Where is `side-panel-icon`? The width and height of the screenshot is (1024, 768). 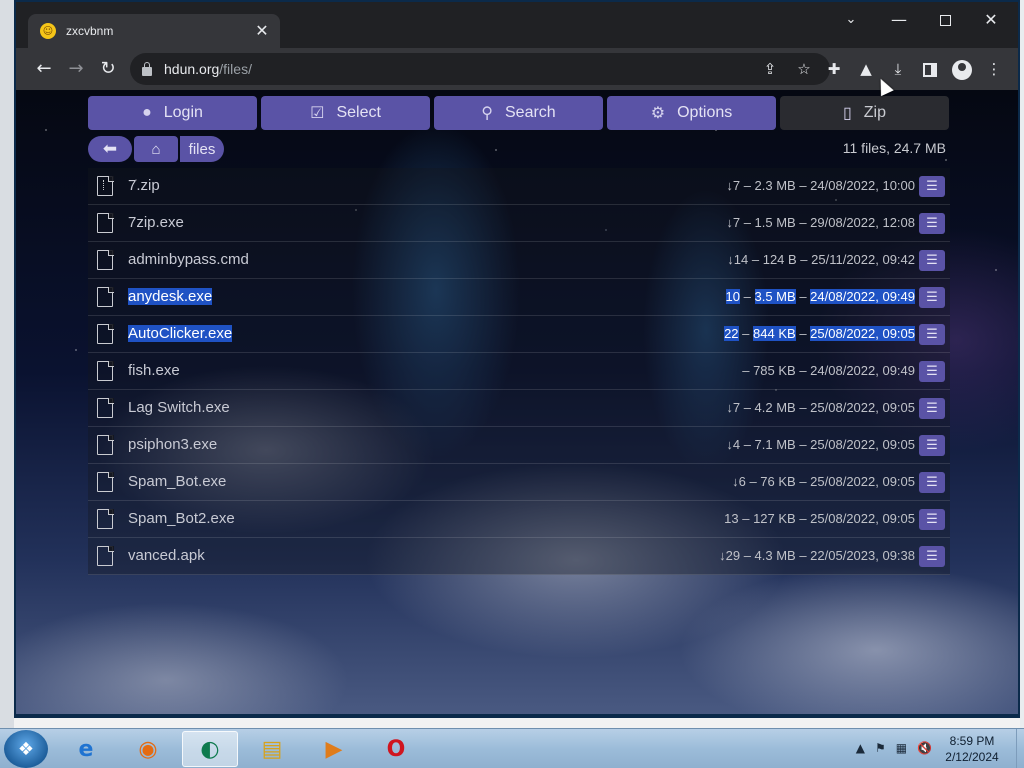 side-panel-icon is located at coordinates (930, 69).